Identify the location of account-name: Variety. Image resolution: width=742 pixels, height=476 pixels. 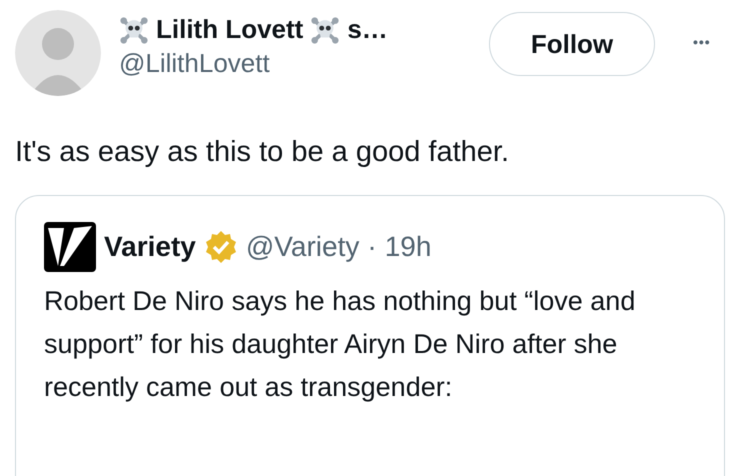
(150, 247).